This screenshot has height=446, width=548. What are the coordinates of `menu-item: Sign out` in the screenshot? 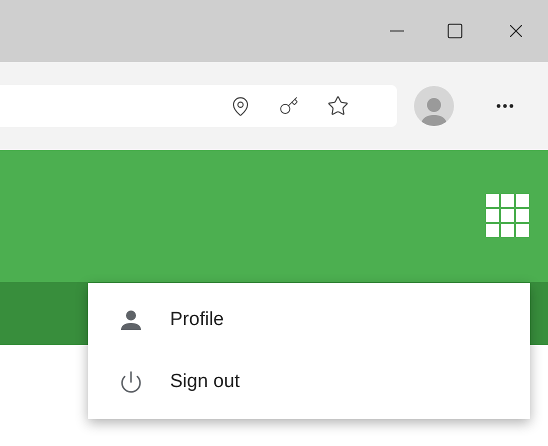 It's located at (309, 382).